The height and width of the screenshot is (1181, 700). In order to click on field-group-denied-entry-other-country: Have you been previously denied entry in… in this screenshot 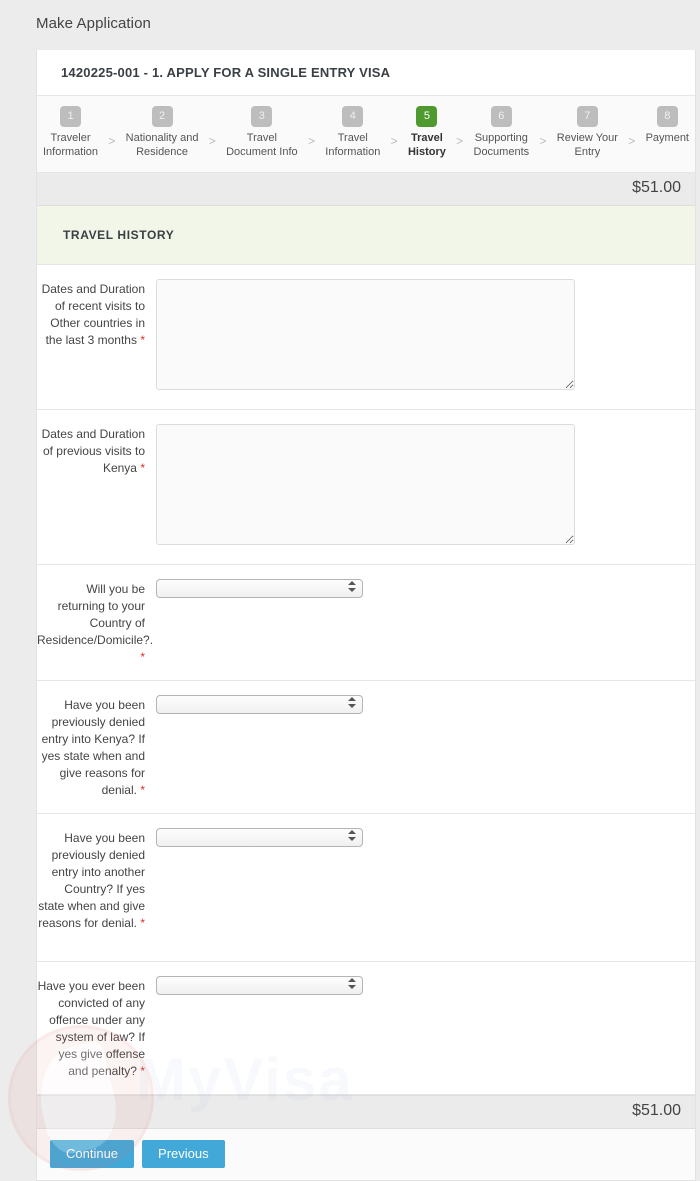, I will do `click(366, 887)`.